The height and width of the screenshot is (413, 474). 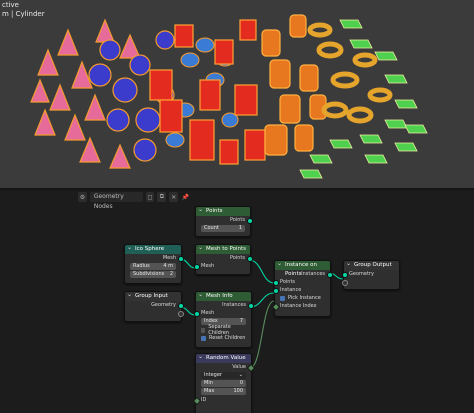 What do you see at coordinates (23, 14) in the screenshot?
I see `viewport-object-label: m | Cylinder` at bounding box center [23, 14].